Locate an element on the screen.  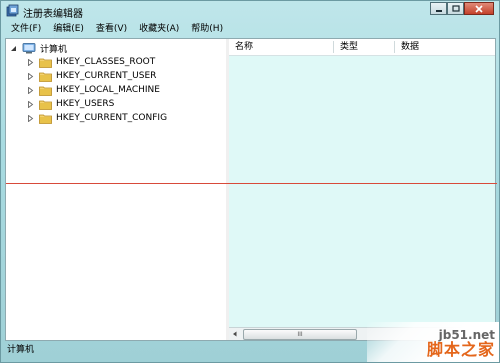
title-bar: 注册表编辑器 is located at coordinates (250, 11).